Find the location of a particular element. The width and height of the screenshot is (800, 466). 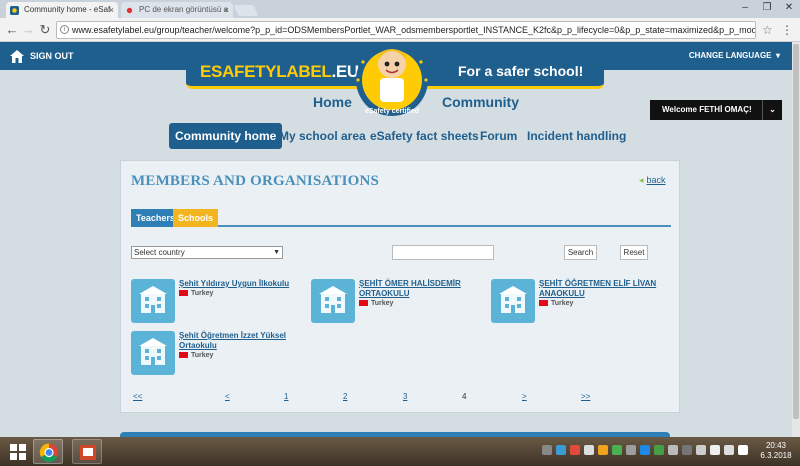

sign-out-label: SIGN OUT is located at coordinates (52, 56).